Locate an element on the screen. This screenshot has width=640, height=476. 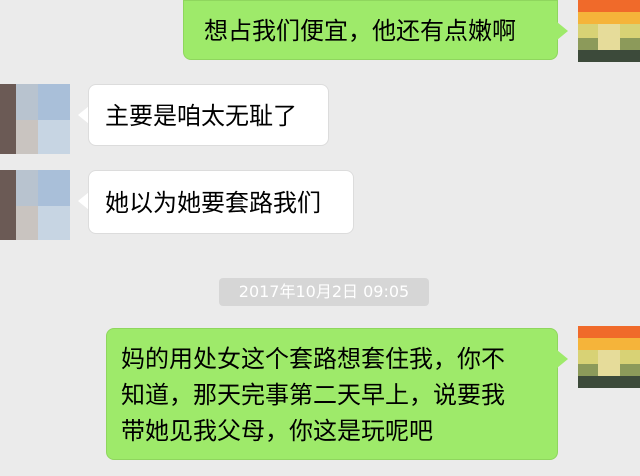
message-bubble-incoming: 她以为她要套路我们 is located at coordinates (221, 202).